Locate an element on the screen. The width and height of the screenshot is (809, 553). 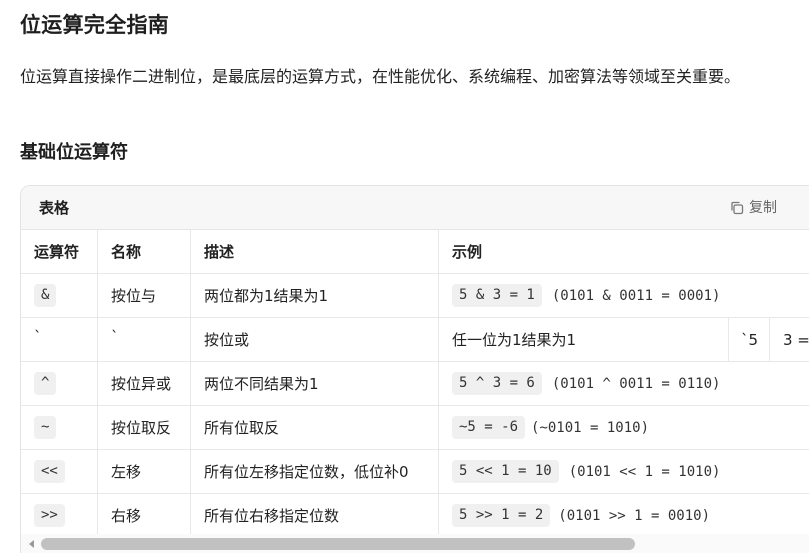
example-binary: (~0101 = 1010) is located at coordinates (590, 427).